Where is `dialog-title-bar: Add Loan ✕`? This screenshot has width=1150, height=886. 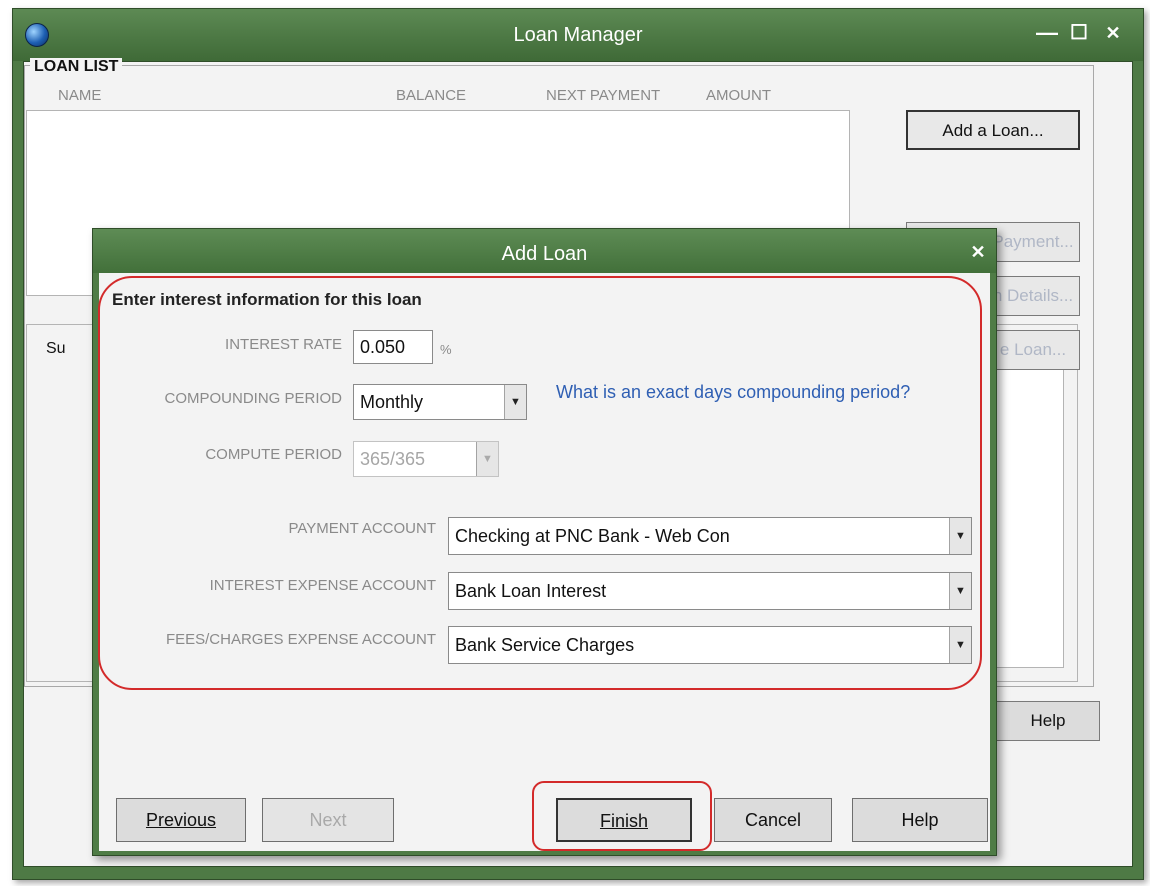
dialog-title-bar: Add Loan ✕ is located at coordinates (544, 251).